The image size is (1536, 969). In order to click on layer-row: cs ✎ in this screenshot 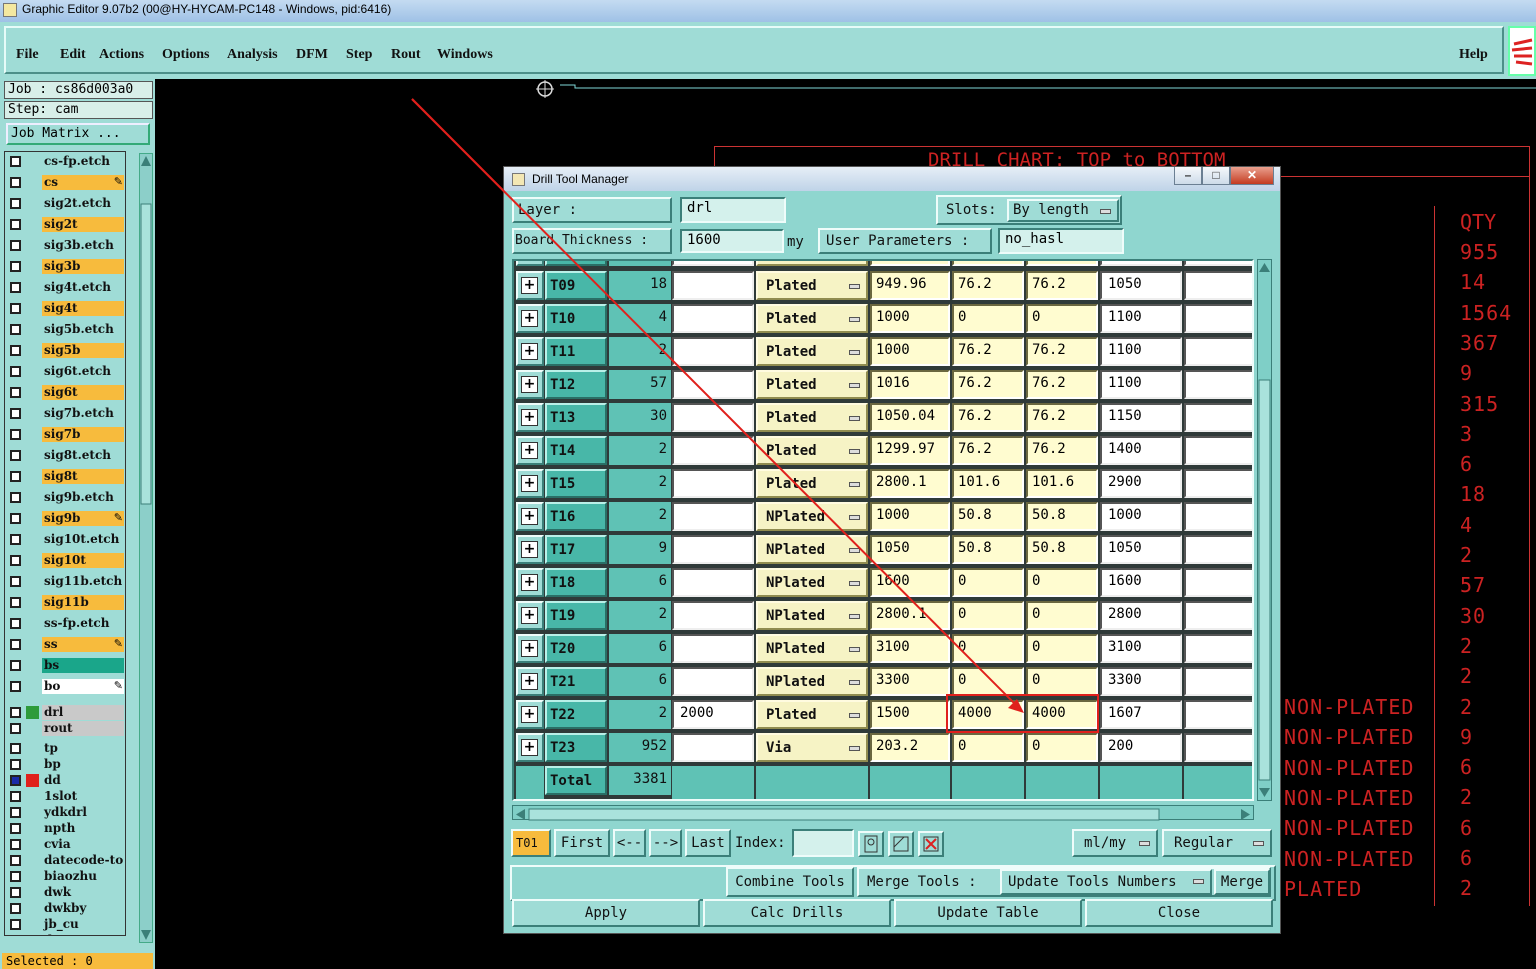, I will do `click(65, 182)`.